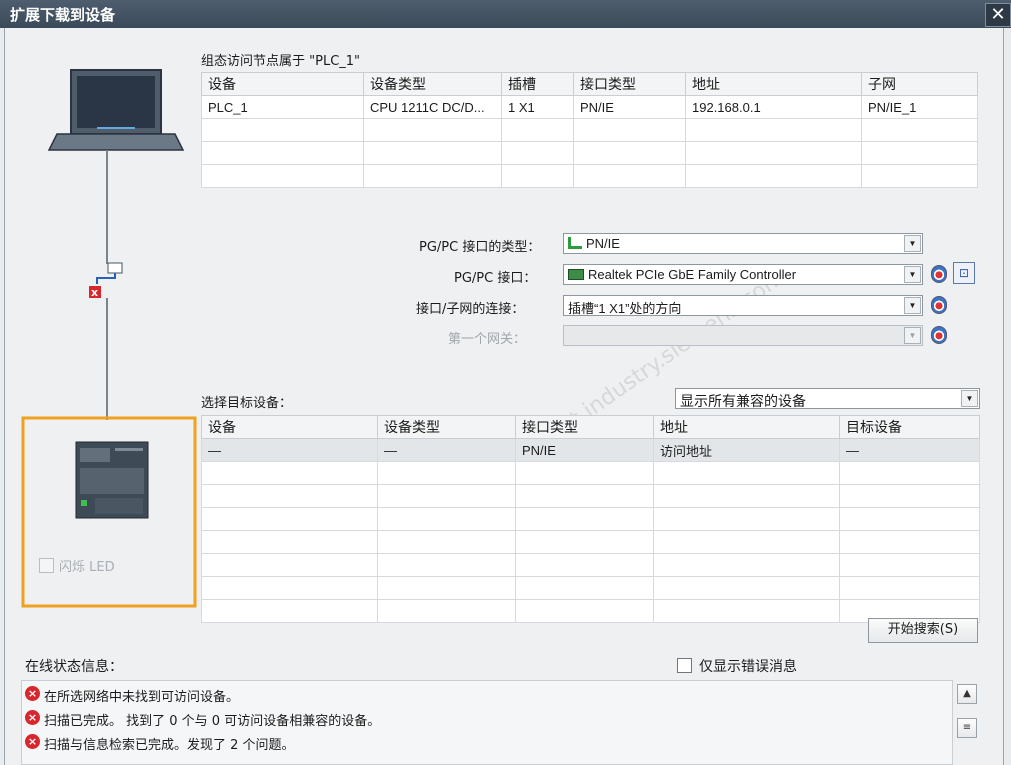 The image size is (1011, 765). What do you see at coordinates (487, 339) in the screenshot?
I see `first-gateway-label: 第一个网关：` at bounding box center [487, 339].